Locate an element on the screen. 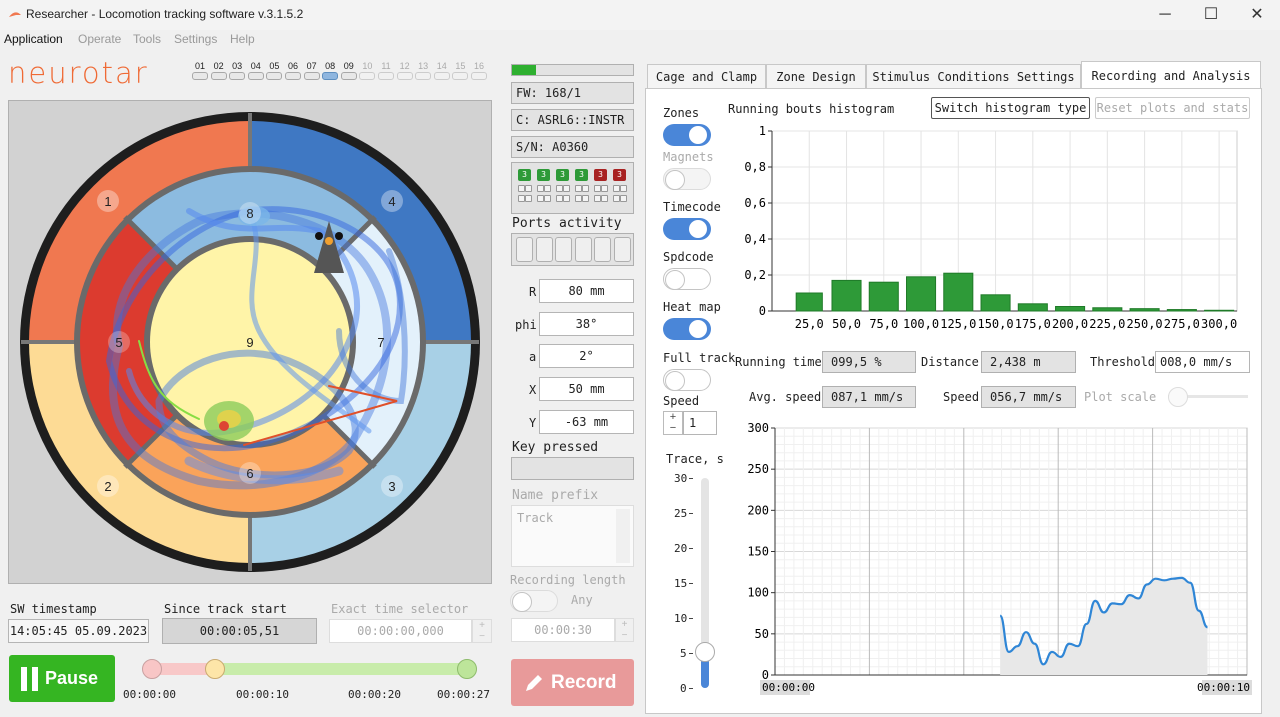 Image resolution: width=1280 pixels, height=717 pixels. zone-label-8: 8 is located at coordinates (249, 213).